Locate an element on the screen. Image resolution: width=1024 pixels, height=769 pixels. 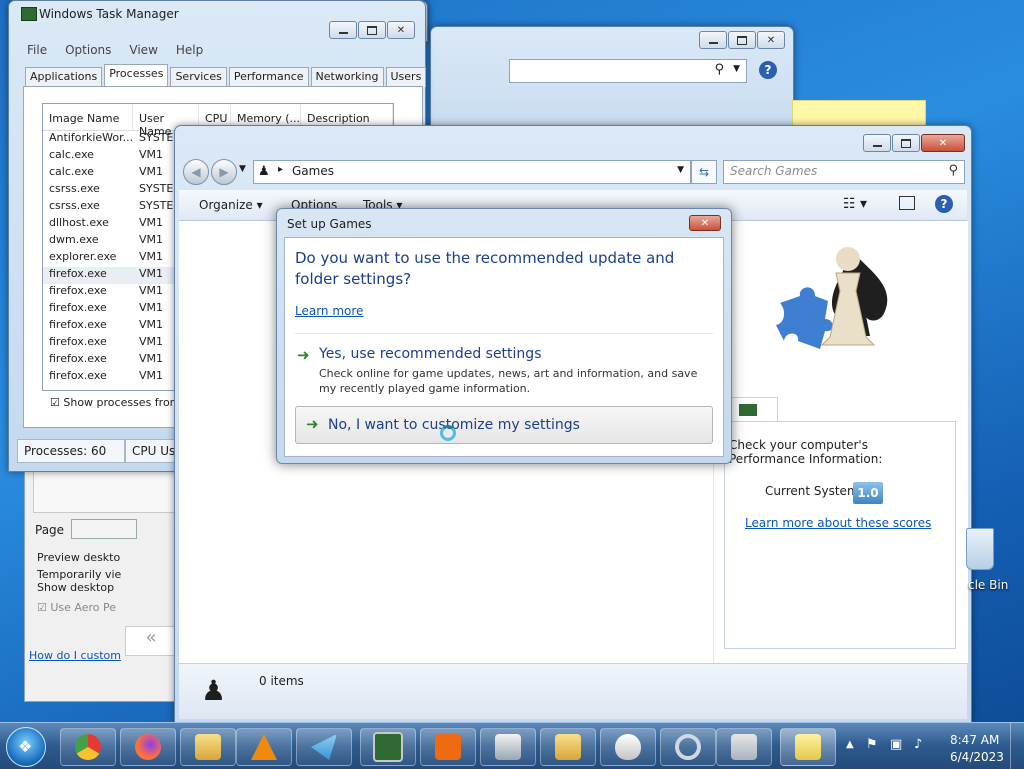
search-input: ⚲ ▼ is located at coordinates (628, 71).